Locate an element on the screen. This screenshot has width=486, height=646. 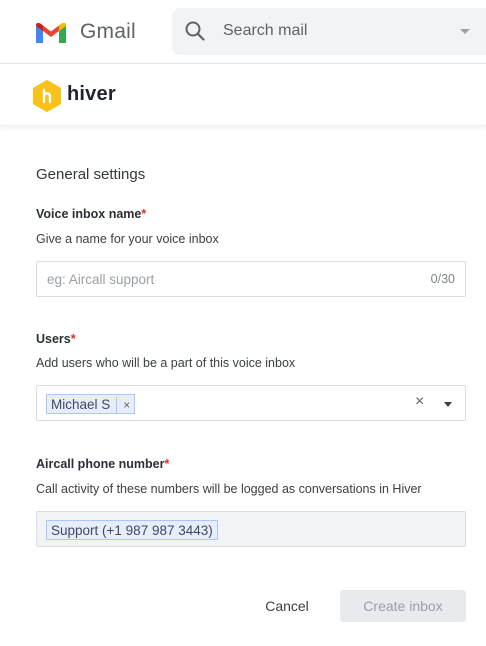
chevron-down-icon is located at coordinates (448, 404).